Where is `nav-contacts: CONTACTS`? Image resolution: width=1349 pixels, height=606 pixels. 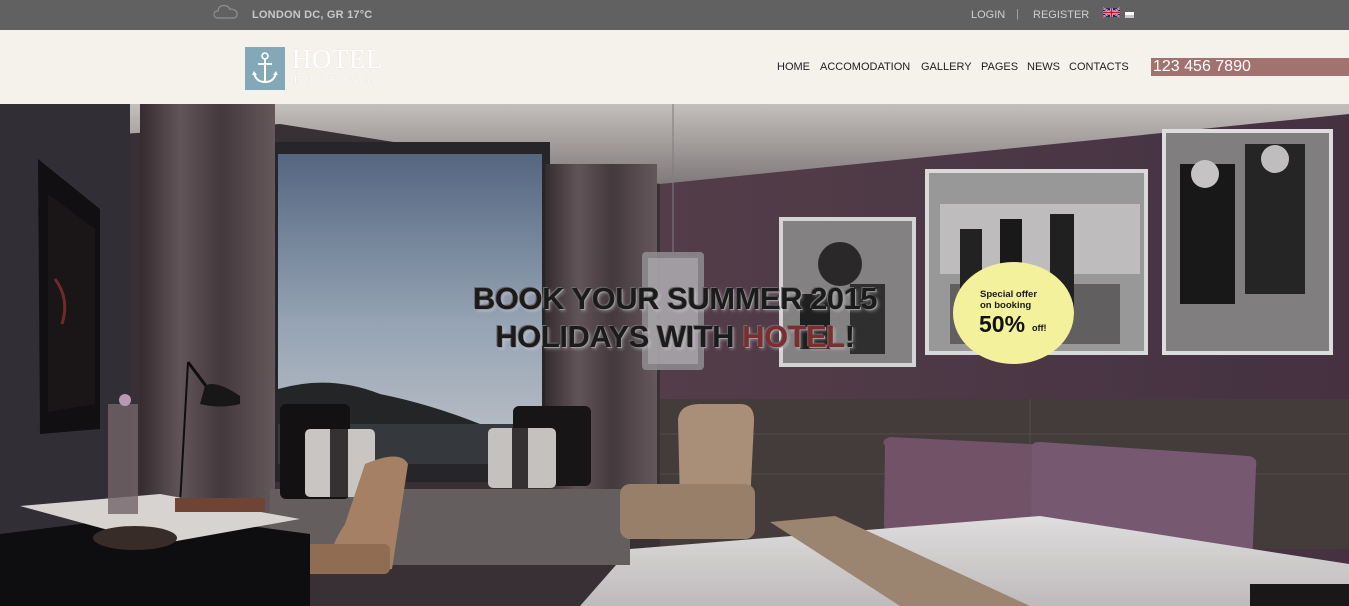 nav-contacts: CONTACTS is located at coordinates (1099, 67).